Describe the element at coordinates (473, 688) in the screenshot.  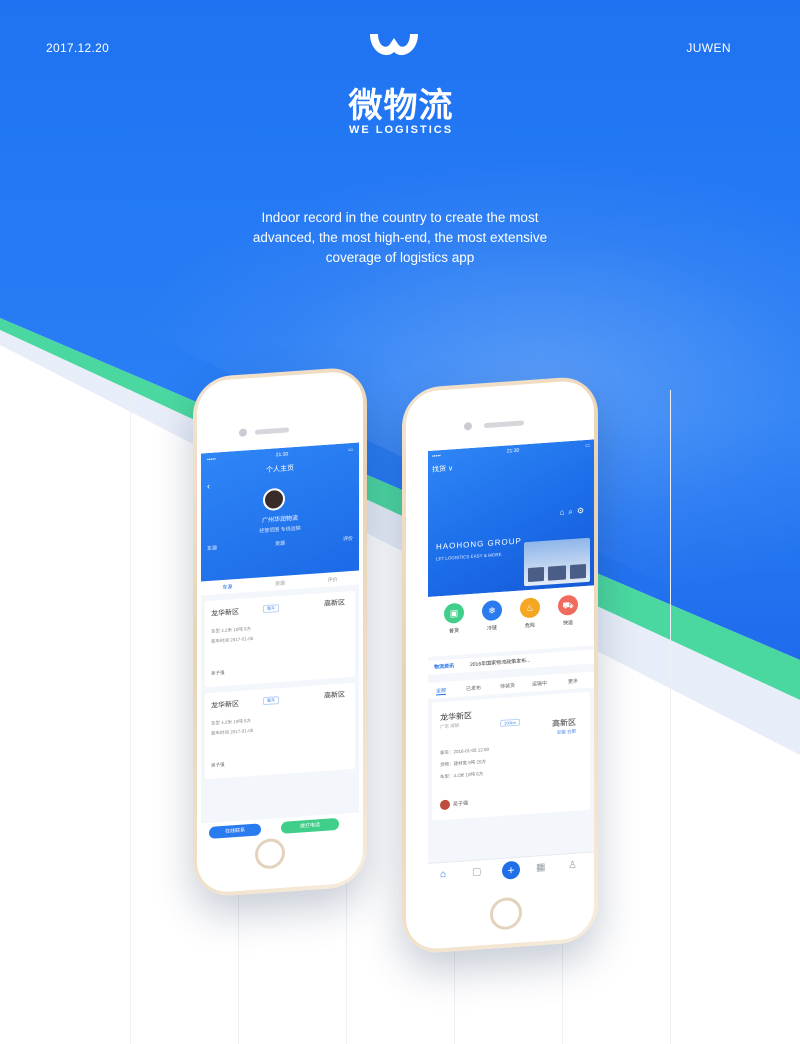
I see `tab-published: 已发布` at that location.